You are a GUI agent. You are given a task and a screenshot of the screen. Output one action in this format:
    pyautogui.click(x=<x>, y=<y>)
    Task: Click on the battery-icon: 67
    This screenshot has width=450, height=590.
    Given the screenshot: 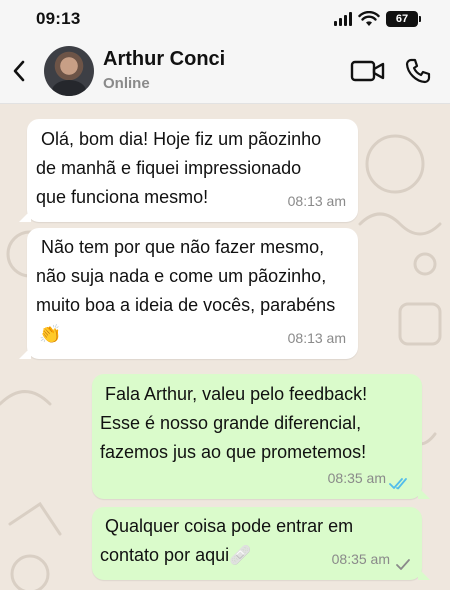 What is the action you would take?
    pyautogui.click(x=403, y=19)
    